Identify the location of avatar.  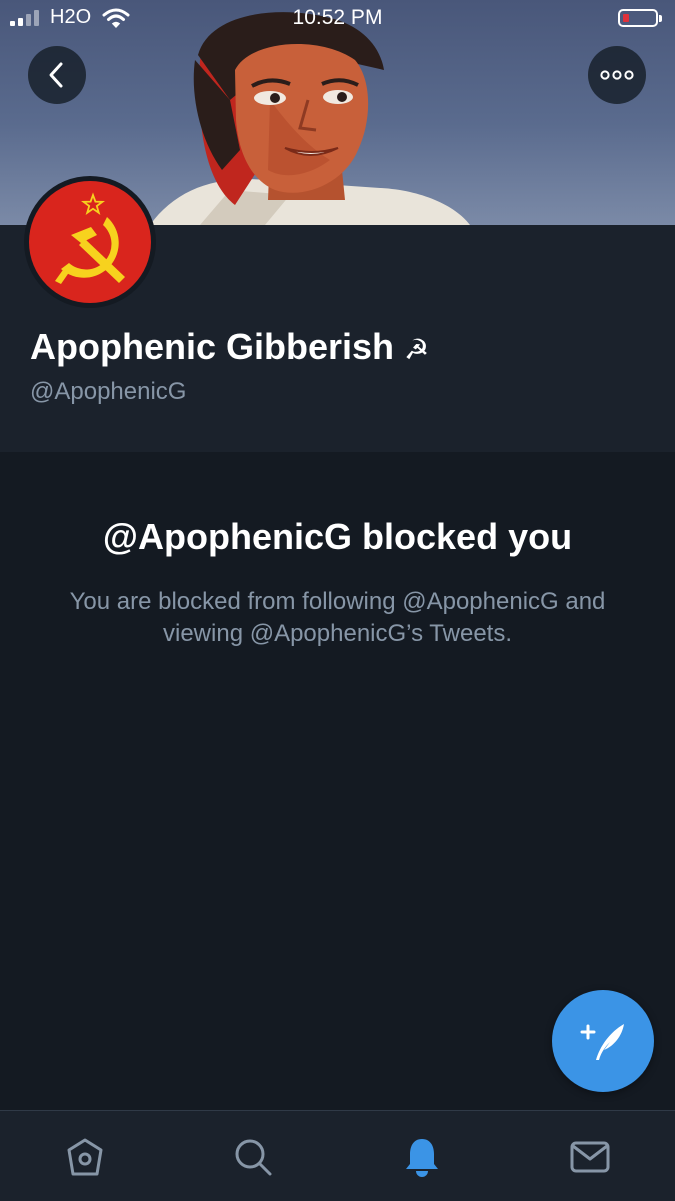
(90, 242).